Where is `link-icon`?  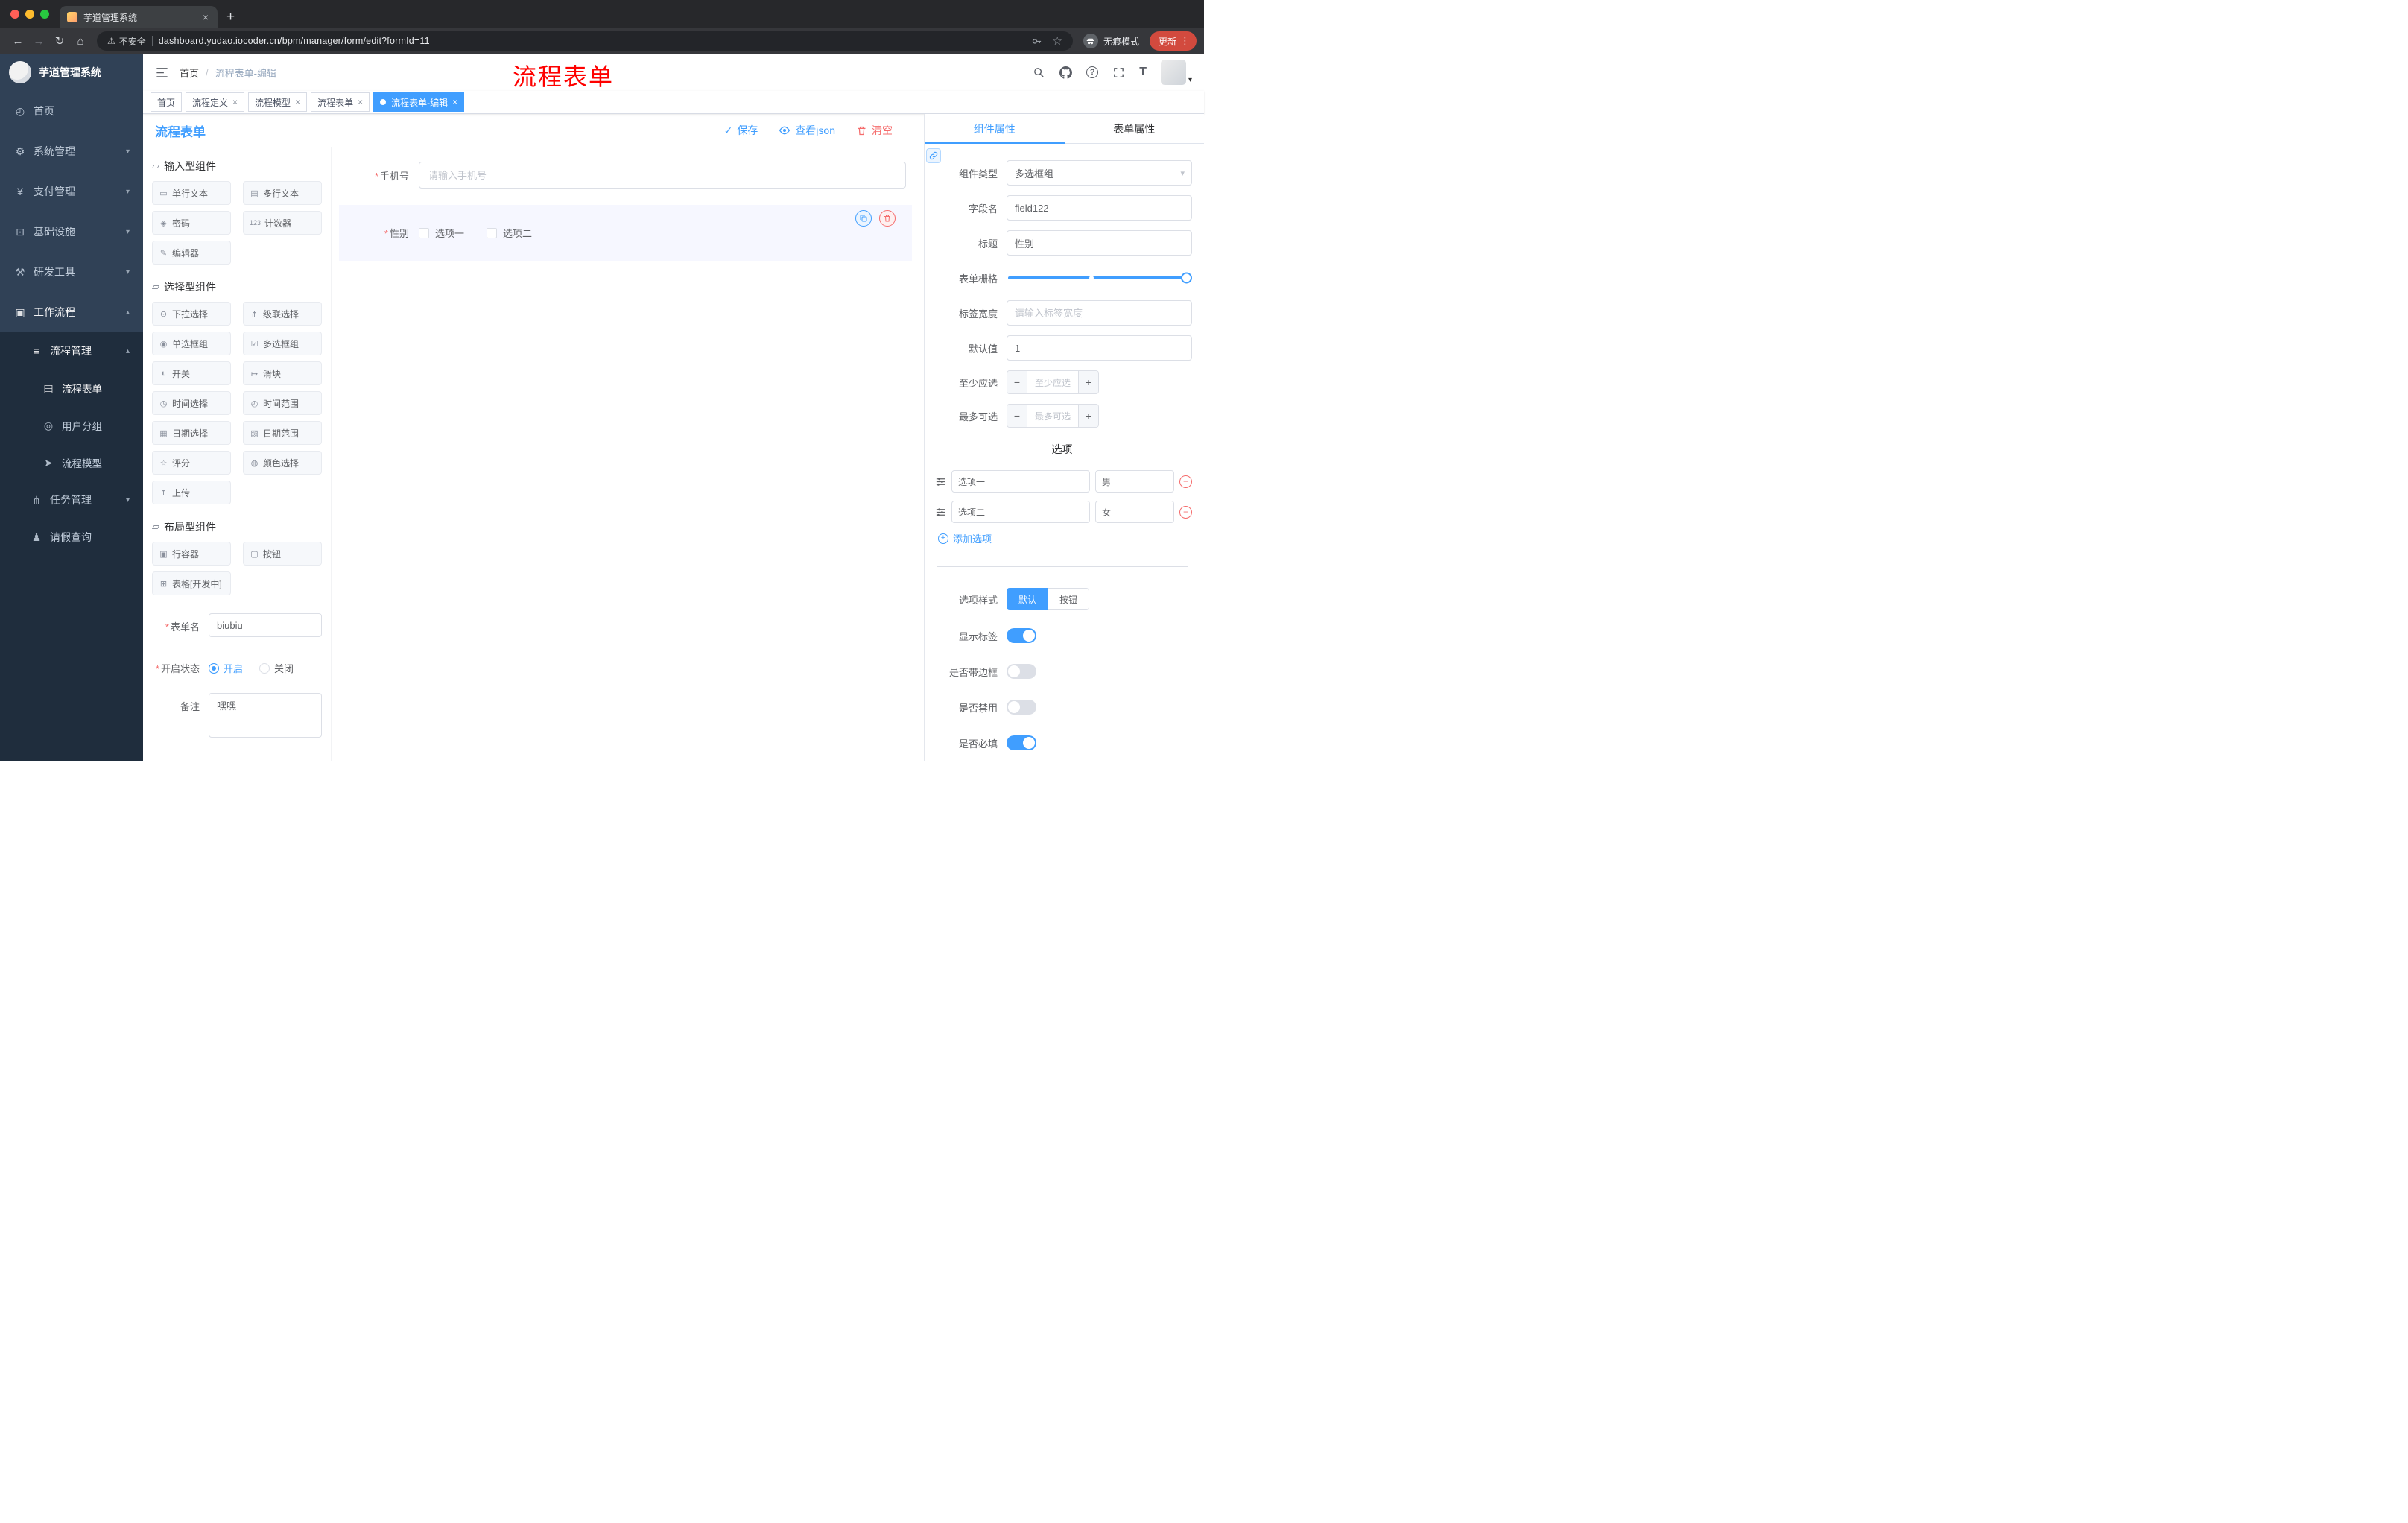
link-icon is located at coordinates (933, 156).